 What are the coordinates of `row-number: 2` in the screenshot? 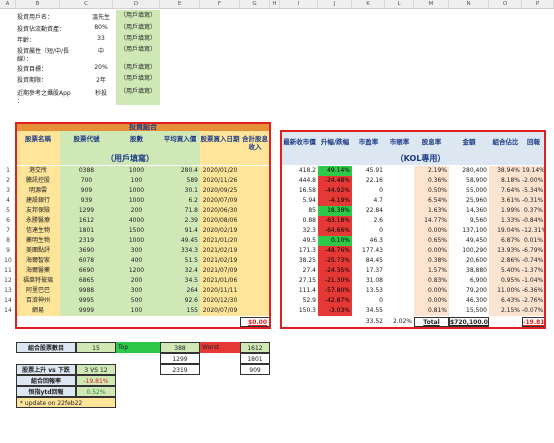 It's located at (8, 180).